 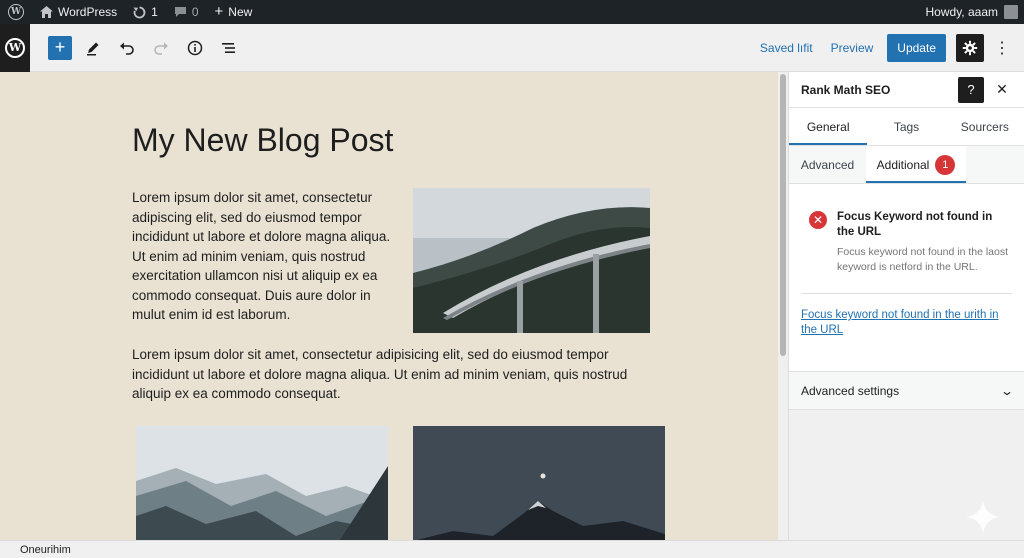 I want to click on undo-button, so click(x=127, y=48).